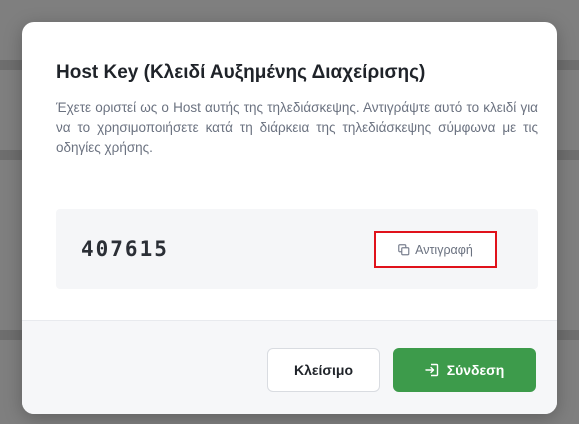  Describe the element at coordinates (444, 249) in the screenshot. I see `copy-button-label: Αντιγραφή` at that location.